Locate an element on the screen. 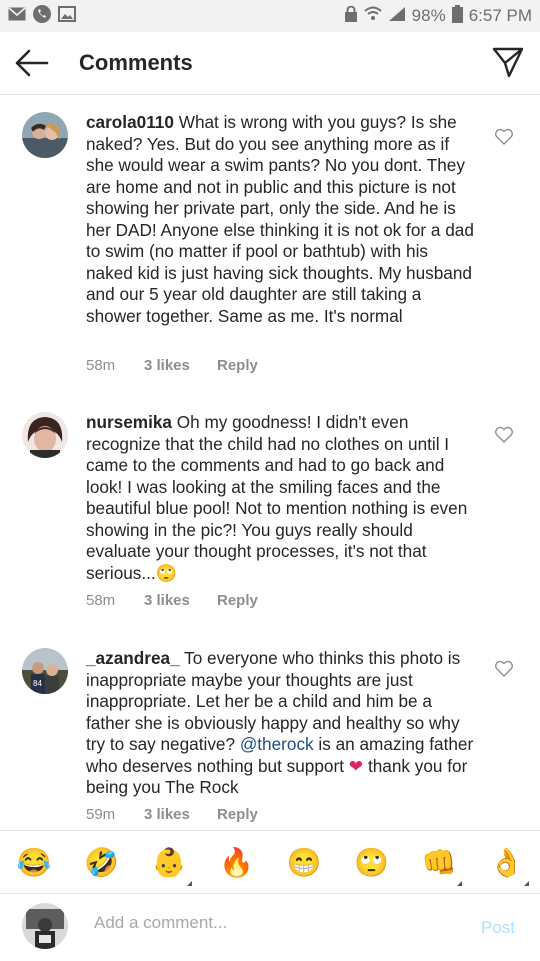 The image size is (540, 961). emoji-quick-bar: 😂 🤣 👶 🔥 😁 🙄 👊 👌 is located at coordinates (270, 862).